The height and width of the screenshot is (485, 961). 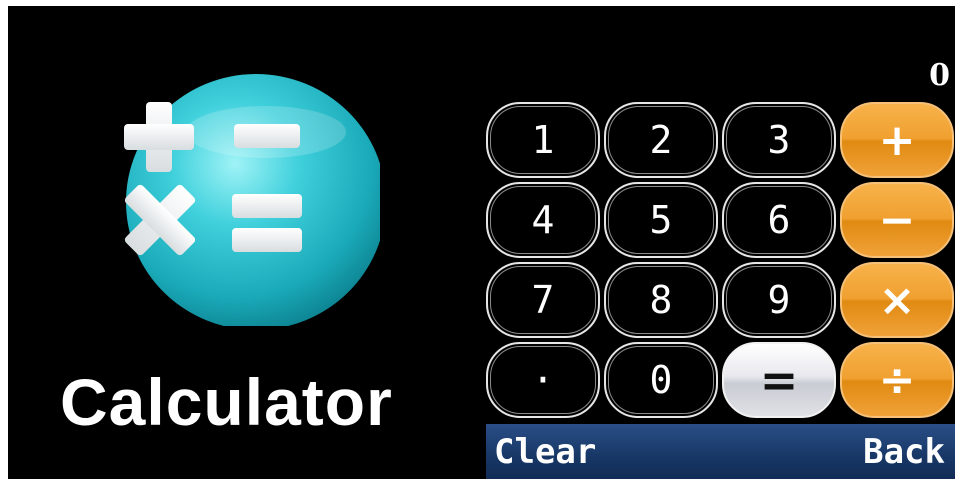 What do you see at coordinates (904, 452) in the screenshot?
I see `back-button: Back` at bounding box center [904, 452].